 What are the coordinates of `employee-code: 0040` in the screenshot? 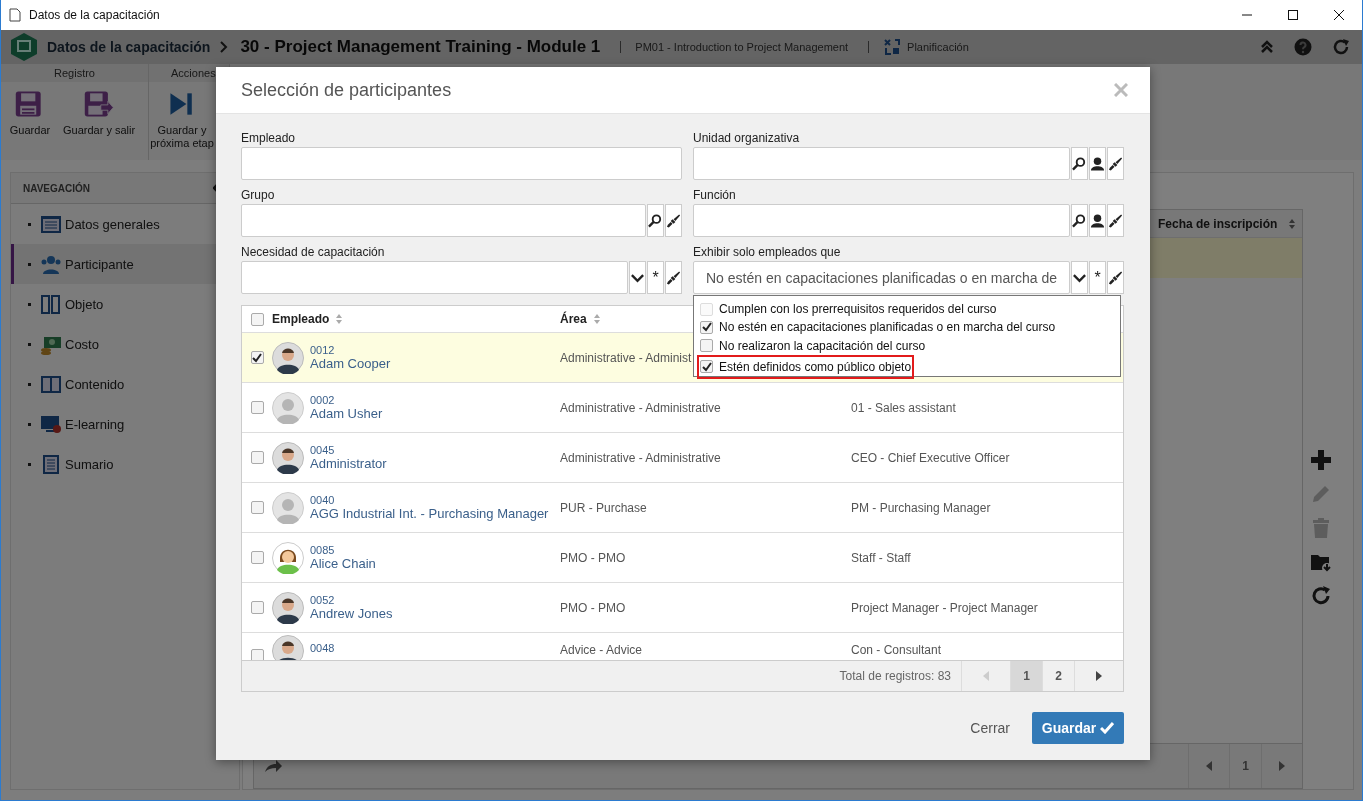 It's located at (323, 500).